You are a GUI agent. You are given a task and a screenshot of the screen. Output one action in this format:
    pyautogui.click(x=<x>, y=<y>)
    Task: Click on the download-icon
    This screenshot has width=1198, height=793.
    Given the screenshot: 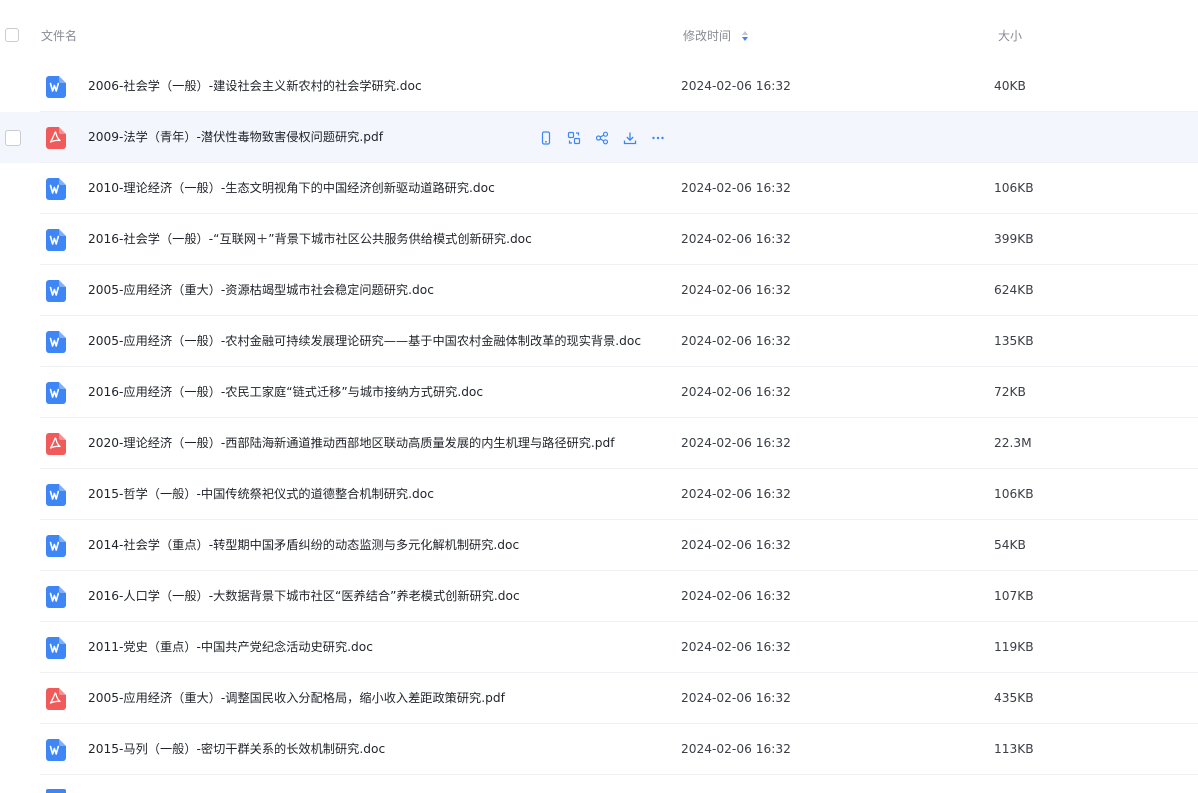 What is the action you would take?
    pyautogui.click(x=630, y=138)
    